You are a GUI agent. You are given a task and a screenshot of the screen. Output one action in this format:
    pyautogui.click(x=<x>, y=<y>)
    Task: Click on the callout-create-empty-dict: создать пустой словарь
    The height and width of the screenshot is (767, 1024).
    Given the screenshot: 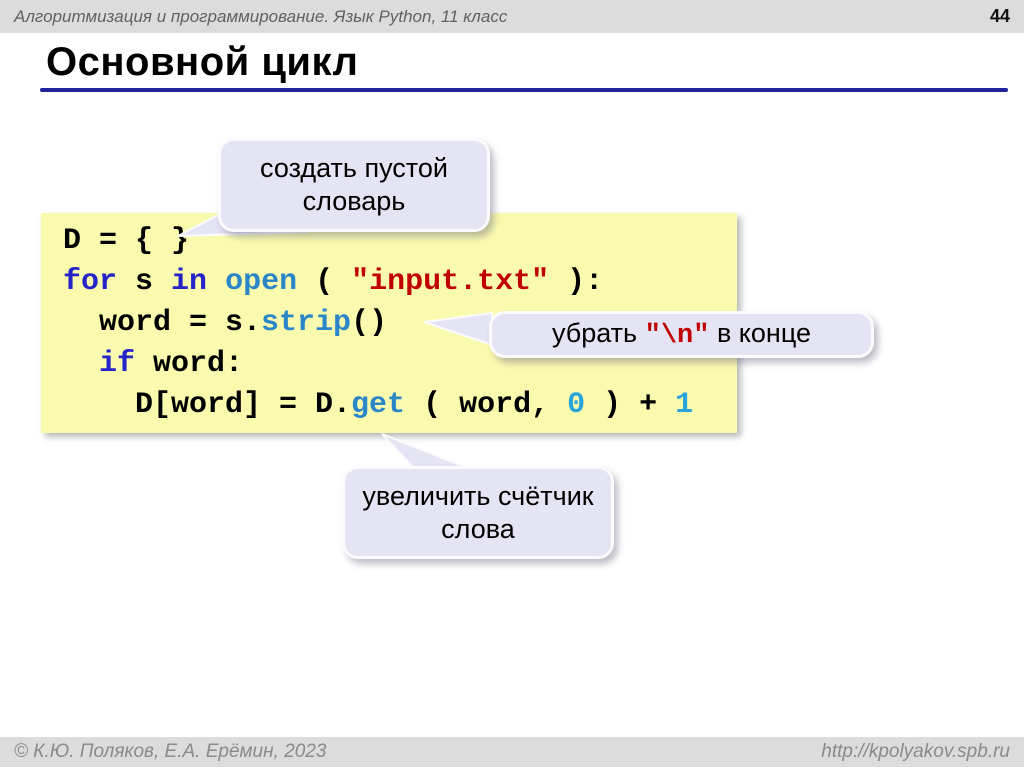 What is the action you would take?
    pyautogui.click(x=354, y=185)
    